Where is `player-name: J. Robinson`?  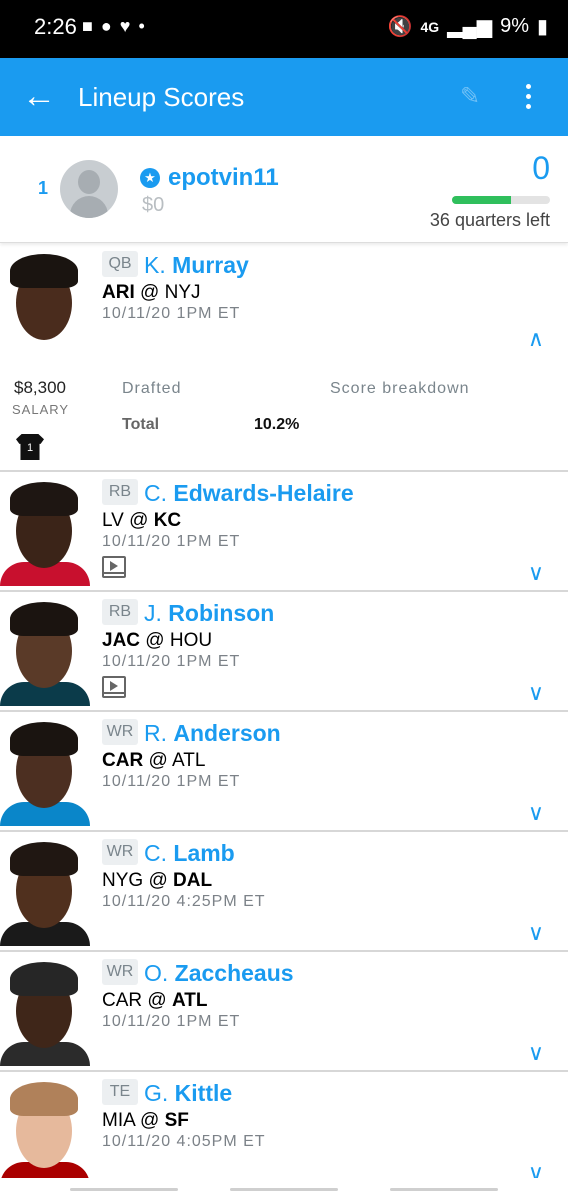 player-name: J. Robinson is located at coordinates (209, 613).